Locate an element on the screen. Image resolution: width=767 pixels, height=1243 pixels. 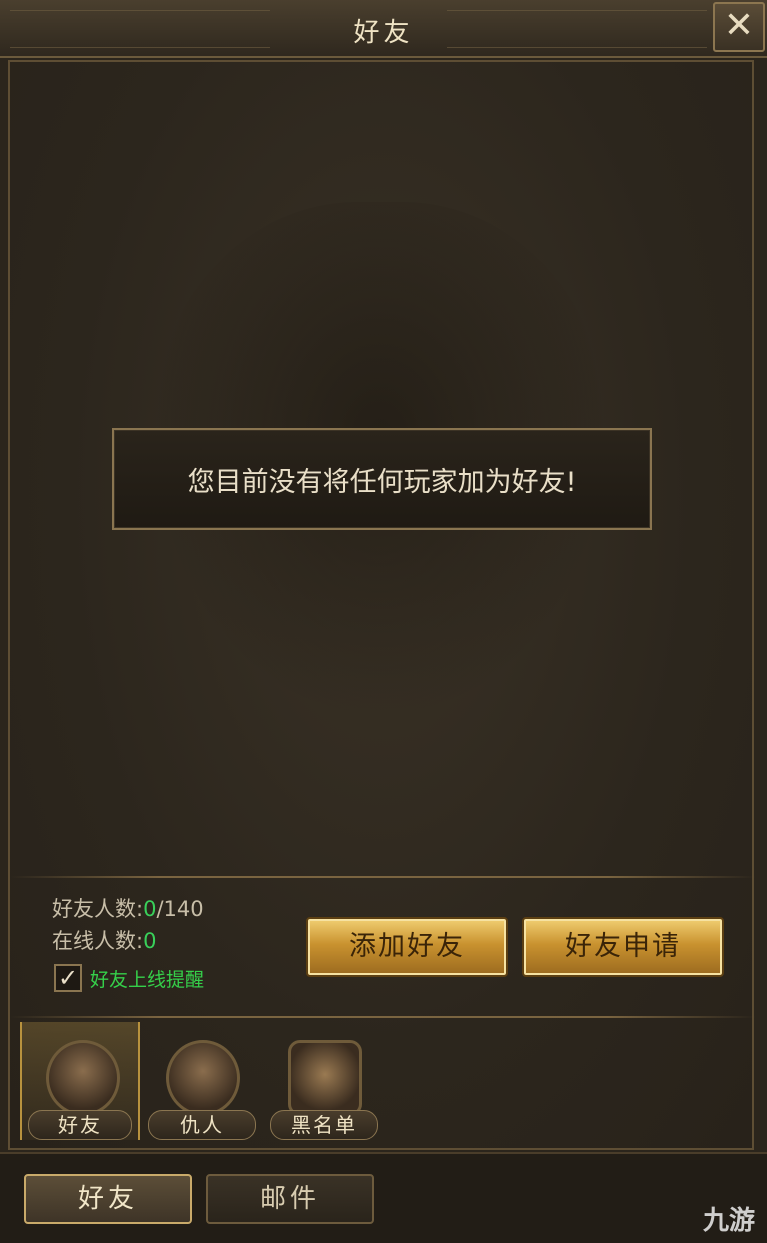
close-button: ✕ is located at coordinates (739, 27).